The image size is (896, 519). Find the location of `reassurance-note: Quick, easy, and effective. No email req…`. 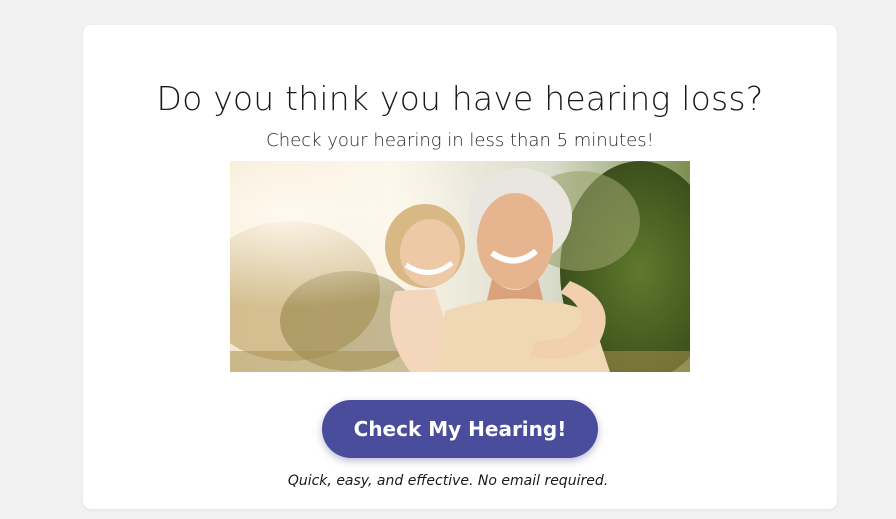

reassurance-note: Quick, easy, and effective. No email req… is located at coordinates (448, 481).